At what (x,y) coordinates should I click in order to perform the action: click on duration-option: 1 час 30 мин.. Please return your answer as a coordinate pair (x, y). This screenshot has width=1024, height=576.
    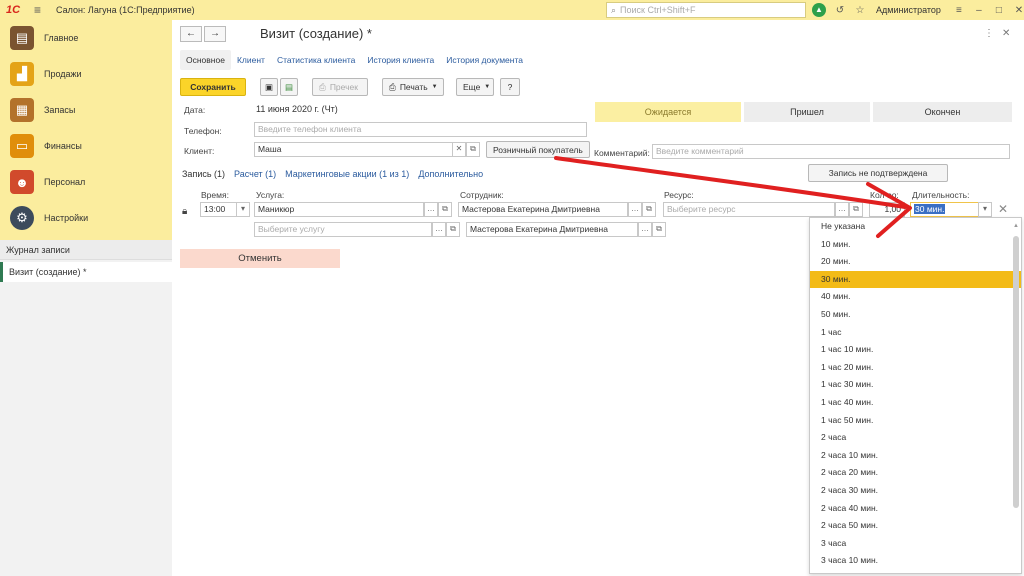
    Looking at the image, I should click on (915, 385).